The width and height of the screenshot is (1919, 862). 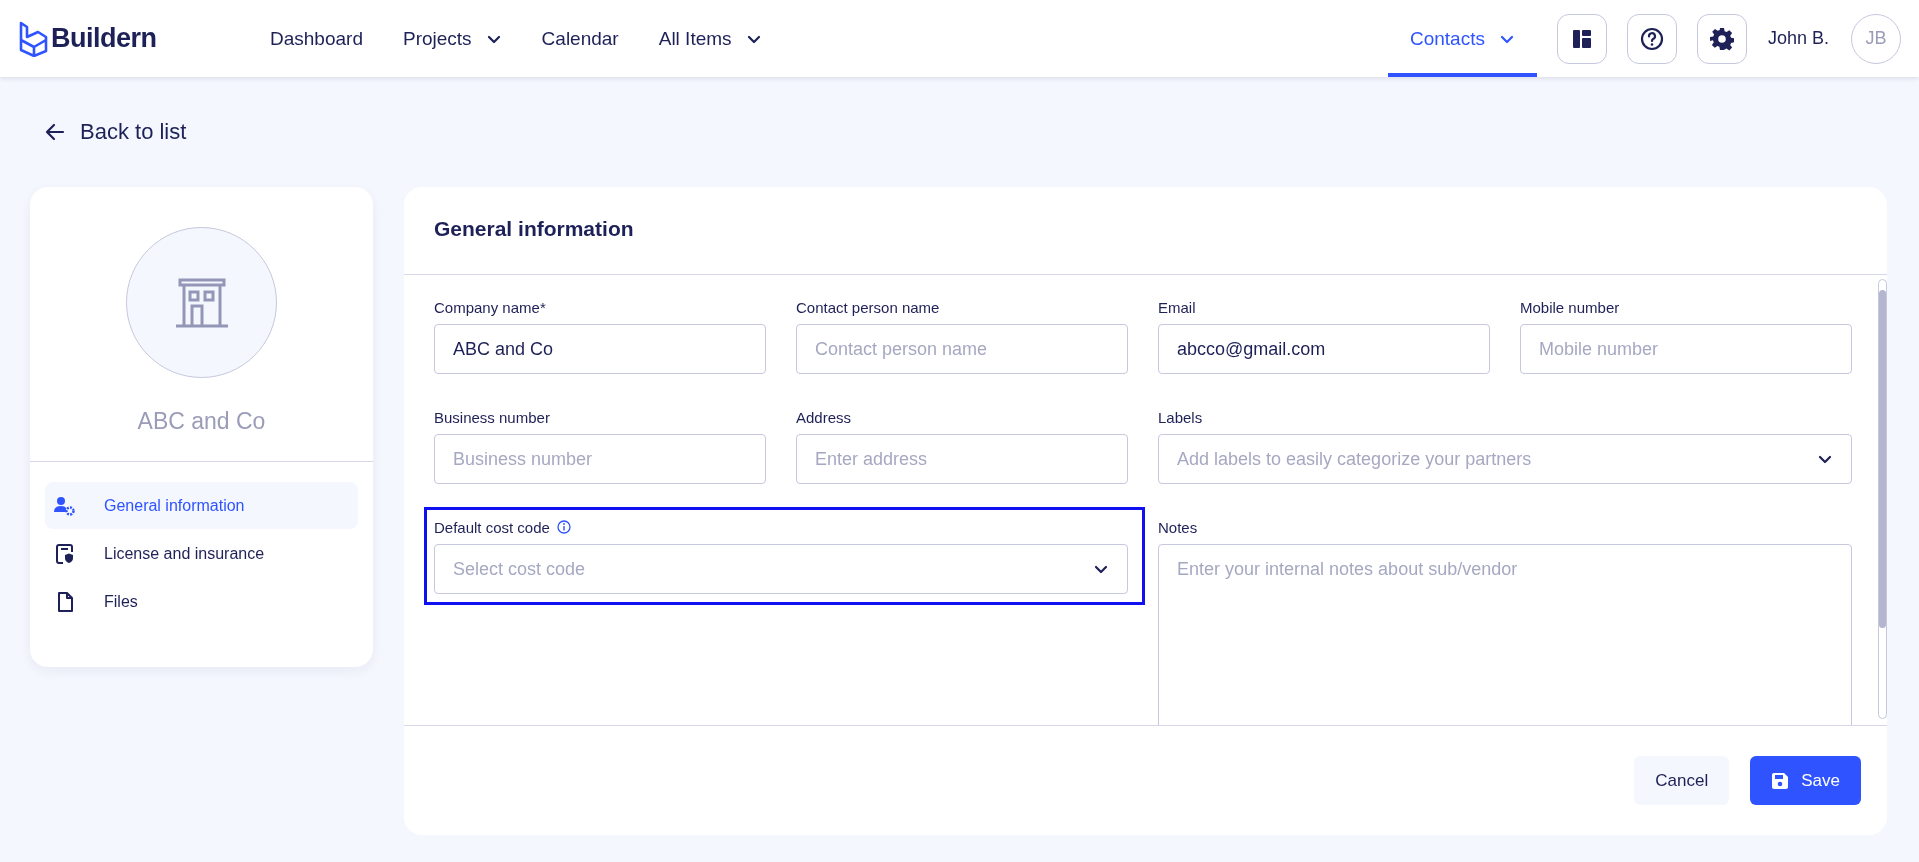 What do you see at coordinates (316, 38) in the screenshot?
I see `nav-link: Dashboard` at bounding box center [316, 38].